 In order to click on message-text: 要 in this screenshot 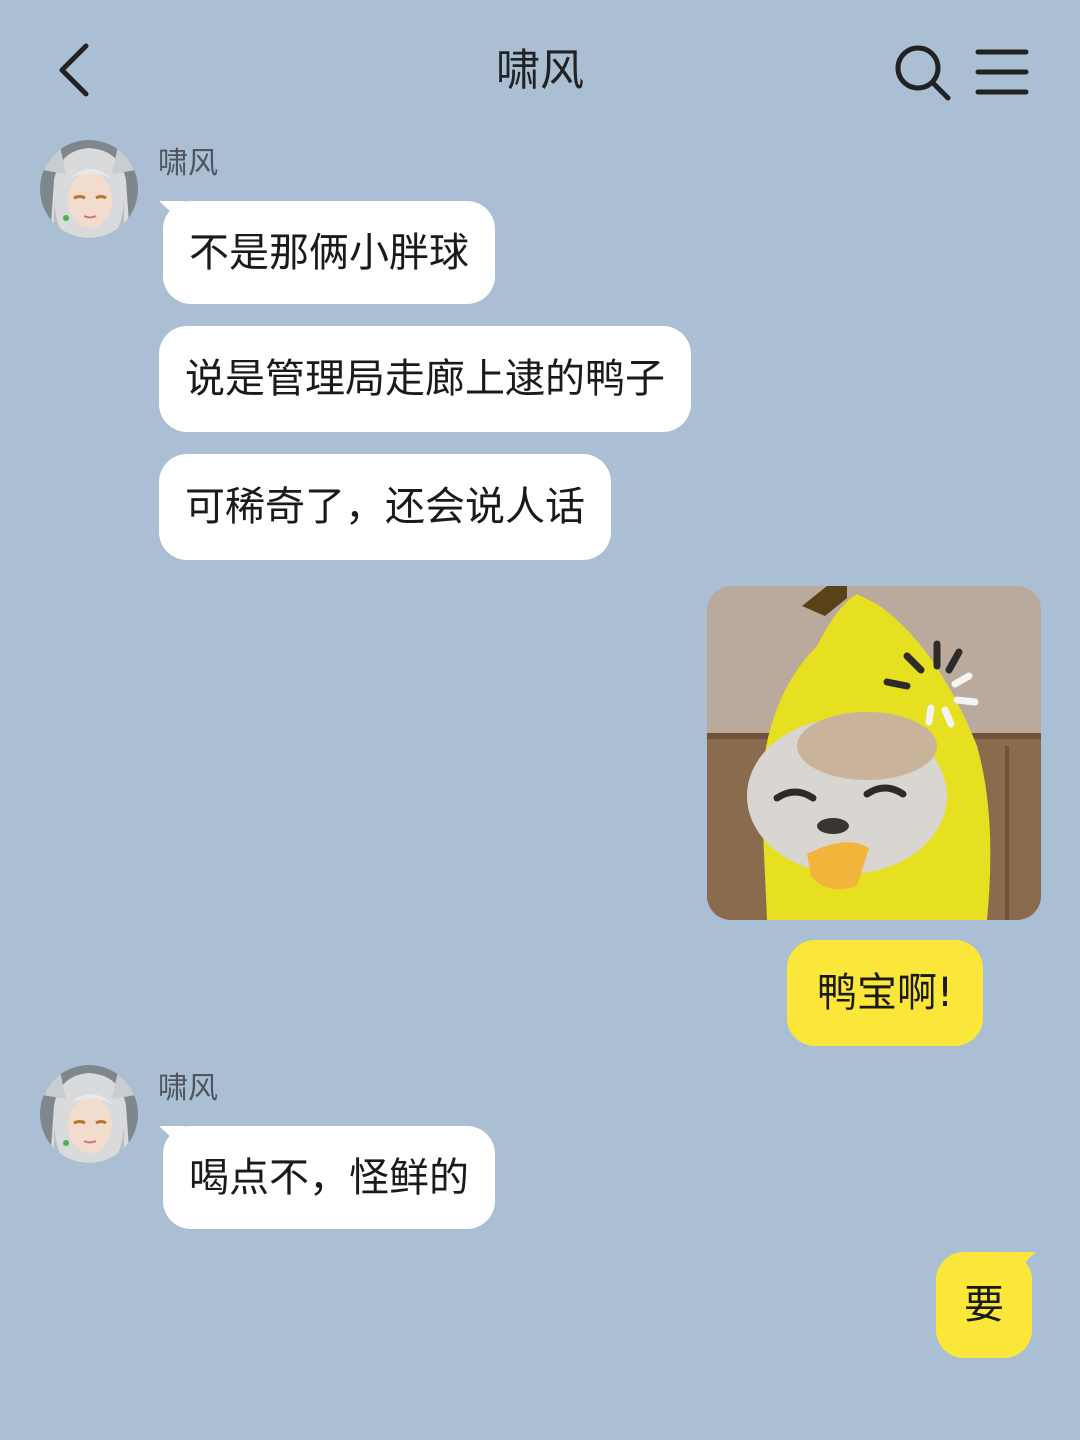, I will do `click(984, 1305)`.